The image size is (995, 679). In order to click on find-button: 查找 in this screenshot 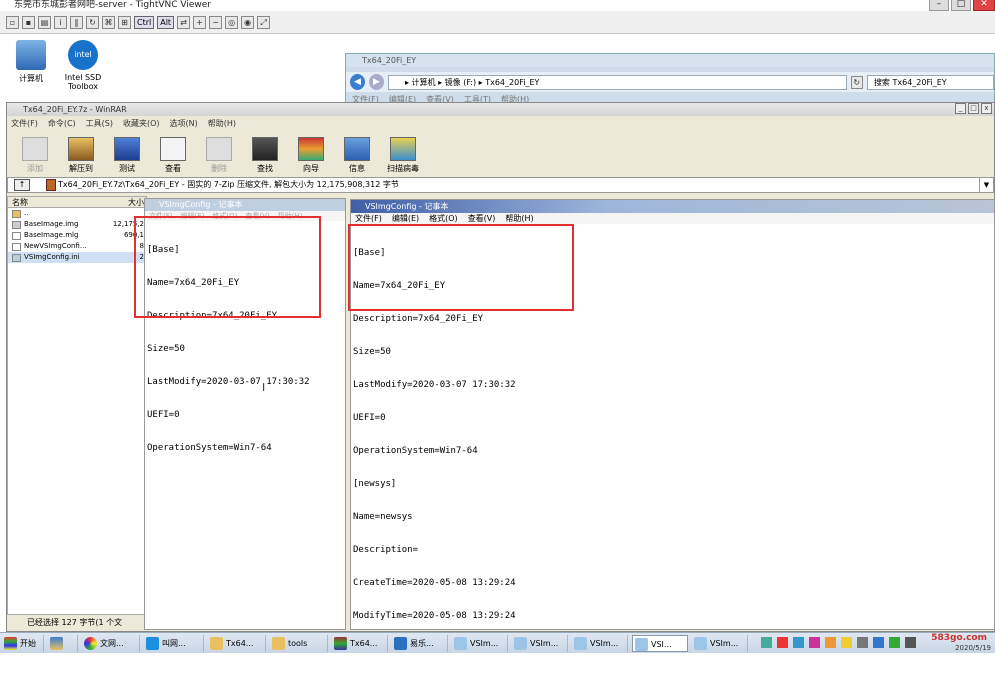, I will do `click(265, 155)`.